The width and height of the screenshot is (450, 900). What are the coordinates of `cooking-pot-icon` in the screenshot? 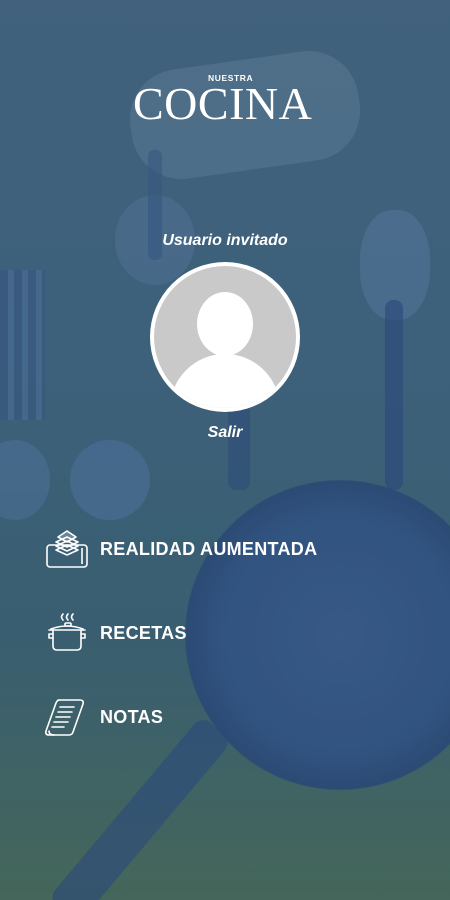 It's located at (67, 632).